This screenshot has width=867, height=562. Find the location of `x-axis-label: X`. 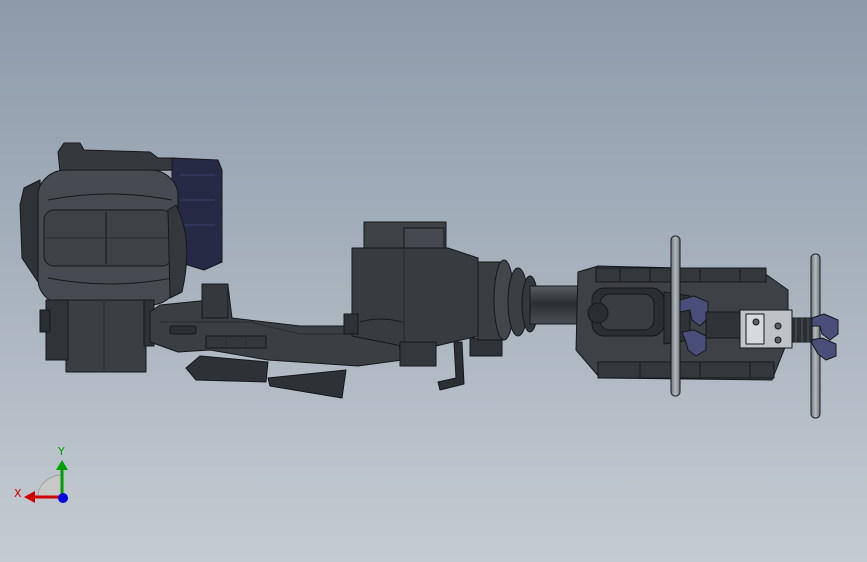

x-axis-label: X is located at coordinates (18, 493).